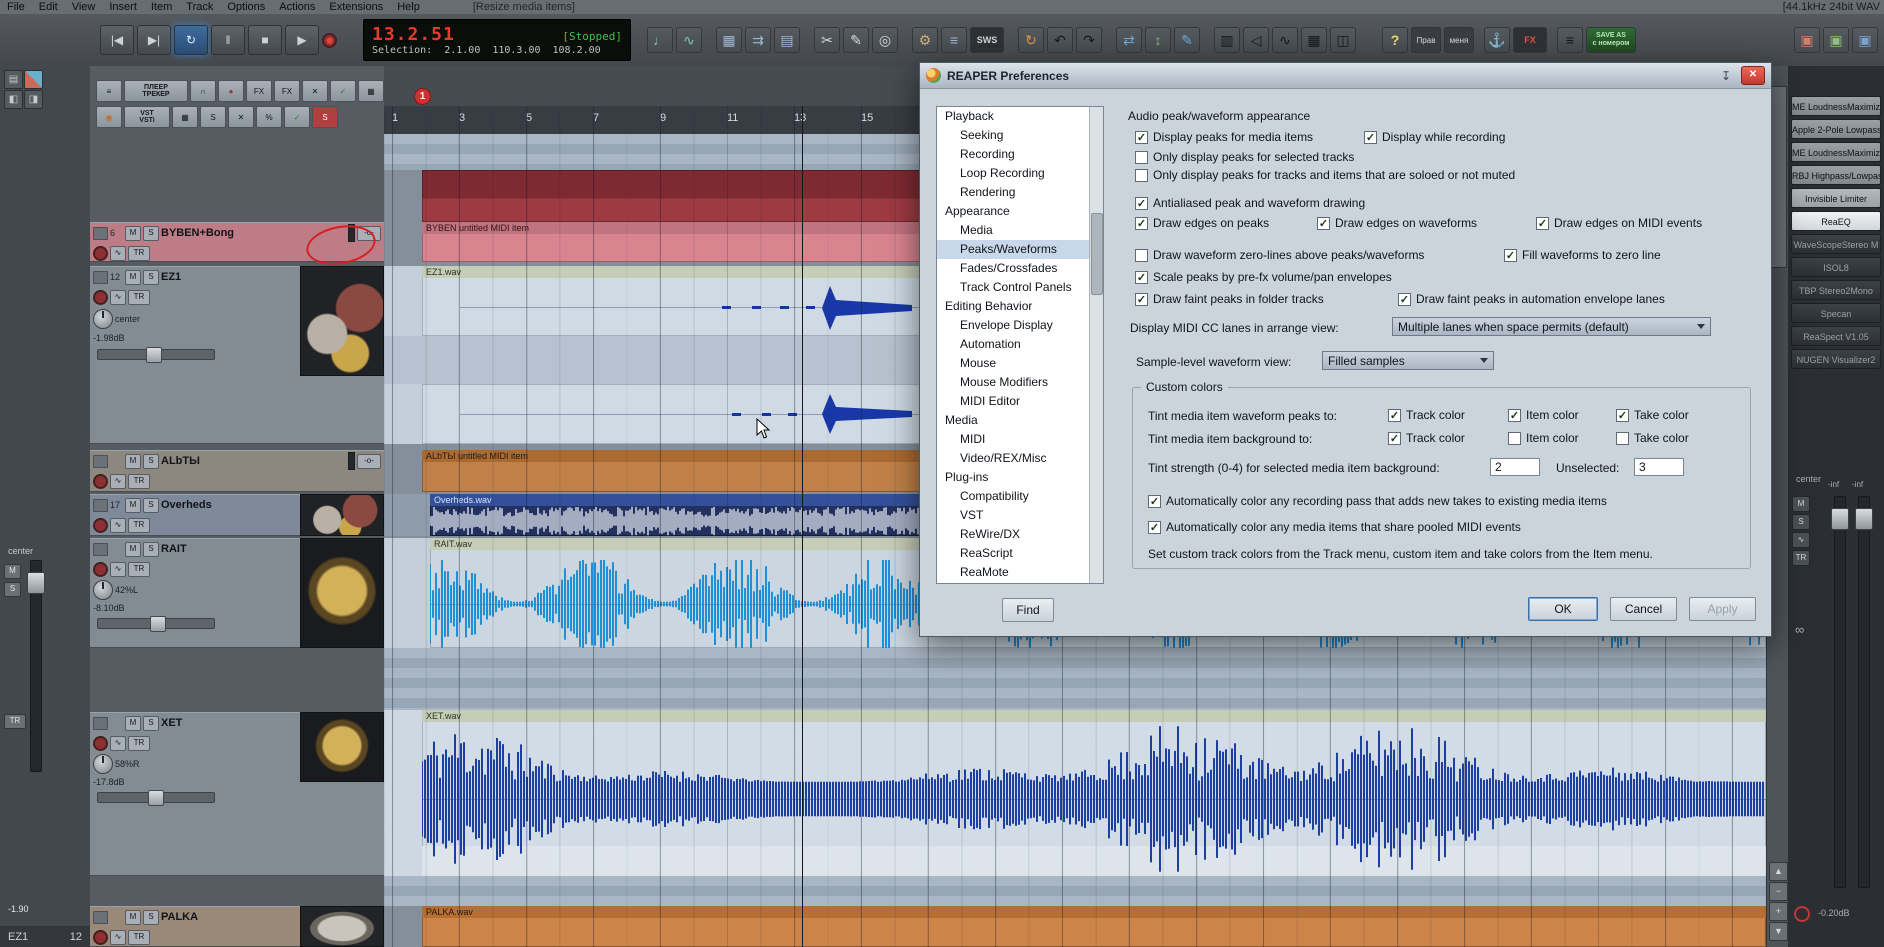 Image resolution: width=1884 pixels, height=947 pixels. Describe the element at coordinates (203, 91) in the screenshot. I see `lock-icon: ∩` at that location.